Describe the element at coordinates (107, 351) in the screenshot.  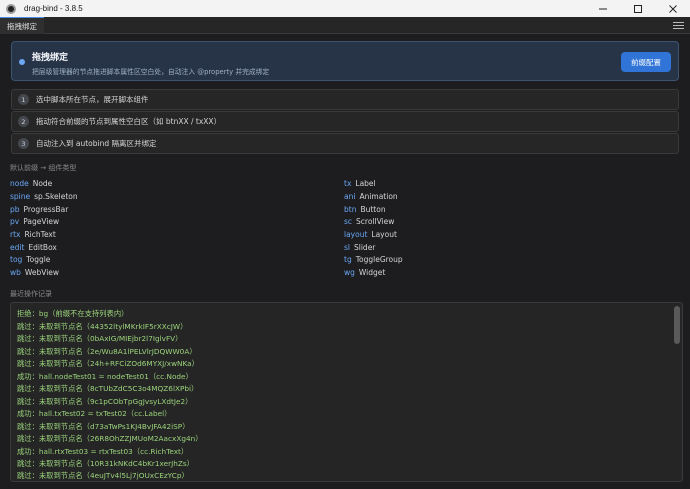
I see `log-line: 跳过：未取到节点名（2e/Wu8A1lPELVlrJDQWW0A）` at that location.